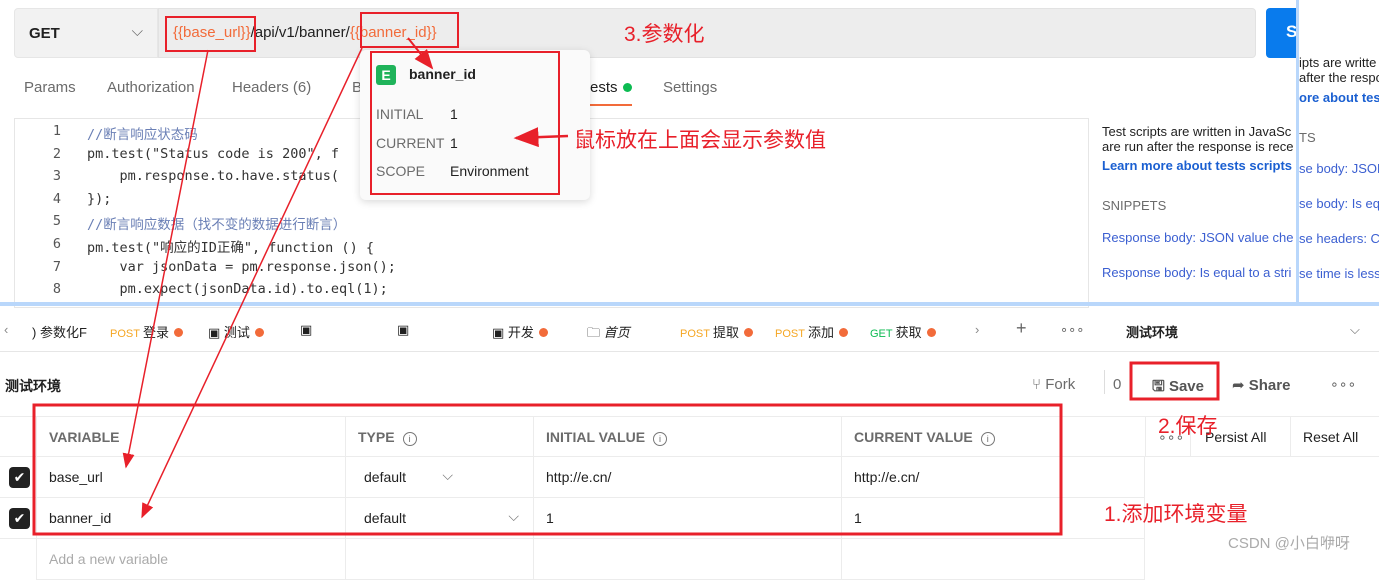  Describe the element at coordinates (442, 74) in the screenshot. I see `tooltip-var-name: banner_id` at that location.